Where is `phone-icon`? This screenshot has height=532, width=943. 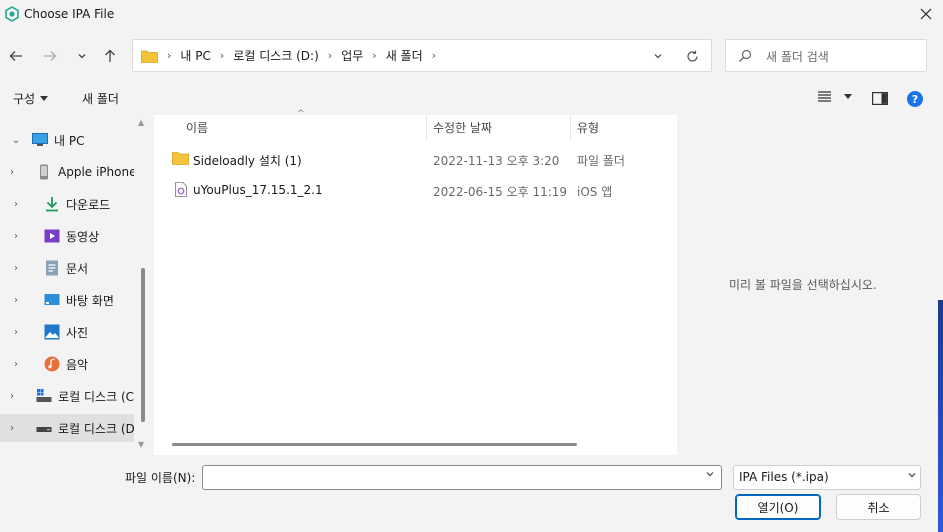 phone-icon is located at coordinates (44, 172).